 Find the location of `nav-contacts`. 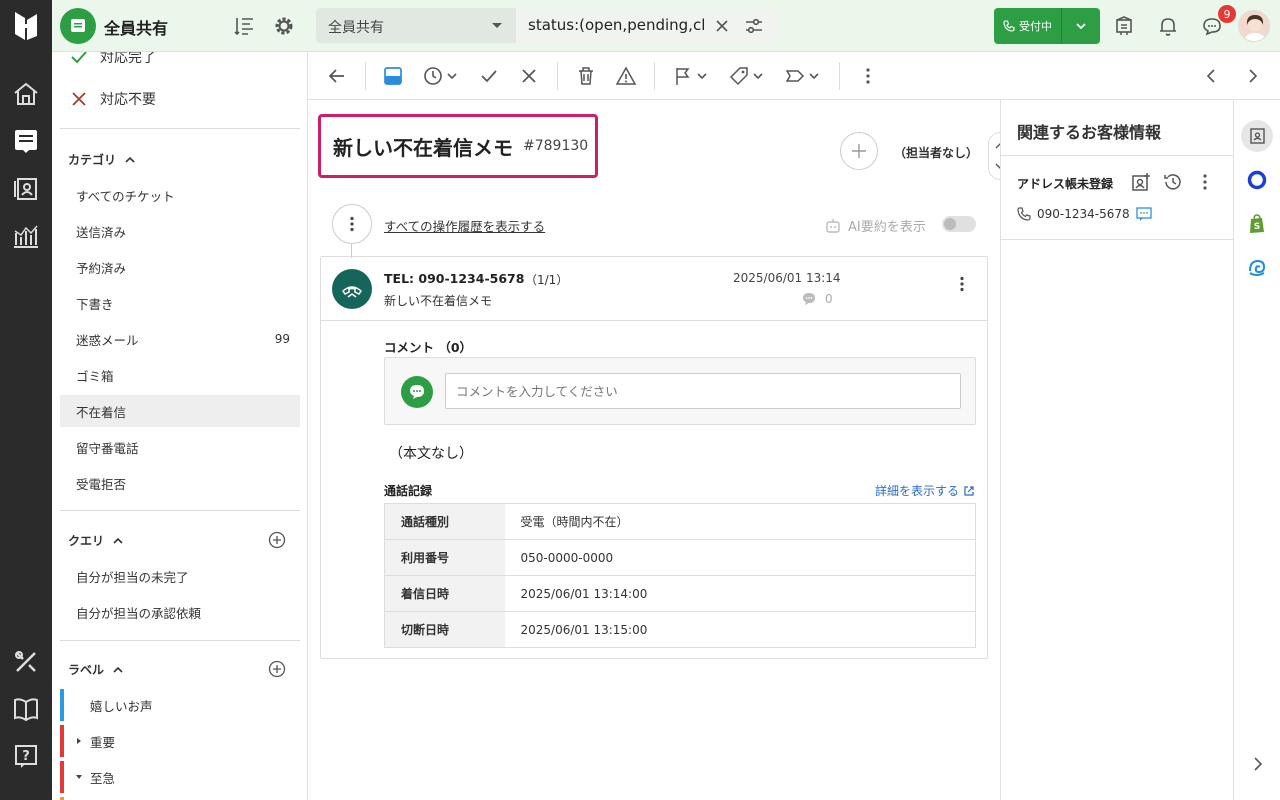

nav-contacts is located at coordinates (26, 188).